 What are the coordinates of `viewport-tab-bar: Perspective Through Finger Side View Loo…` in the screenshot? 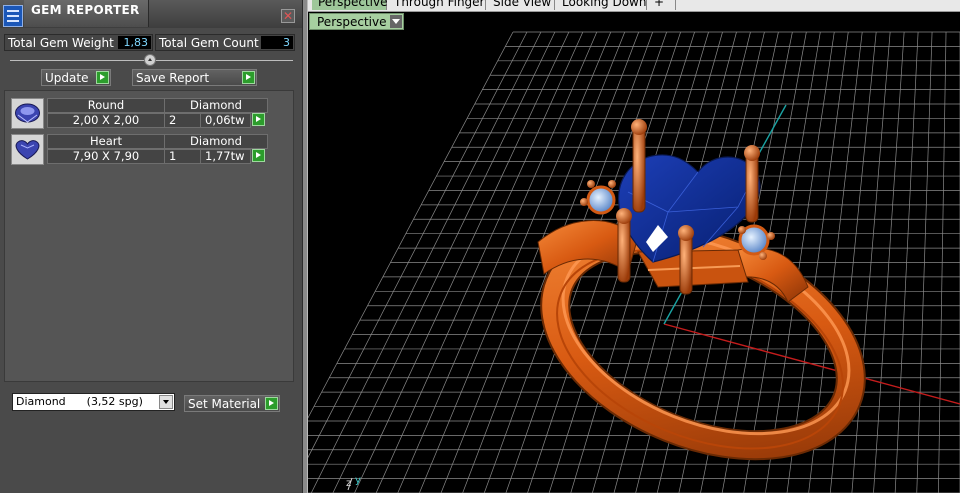 It's located at (634, 6).